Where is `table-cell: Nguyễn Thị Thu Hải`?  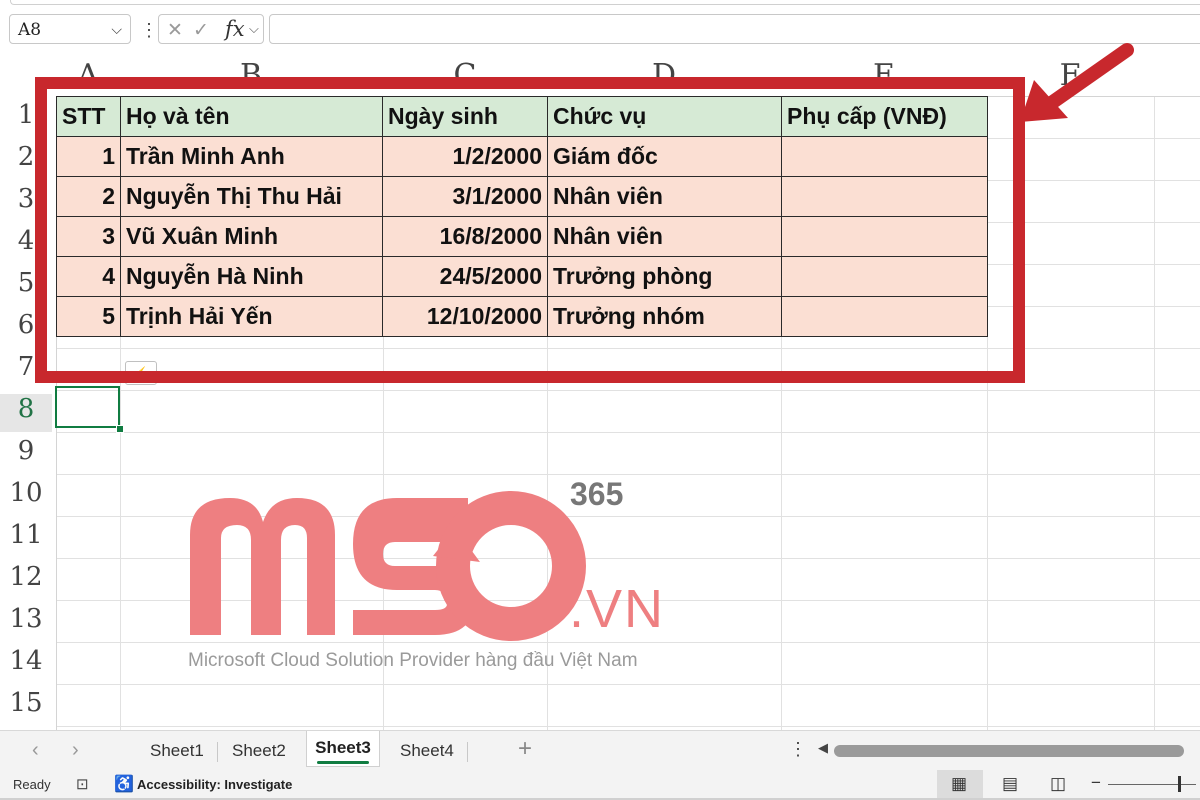
table-cell: Nguyễn Thị Thu Hải is located at coordinates (251, 196).